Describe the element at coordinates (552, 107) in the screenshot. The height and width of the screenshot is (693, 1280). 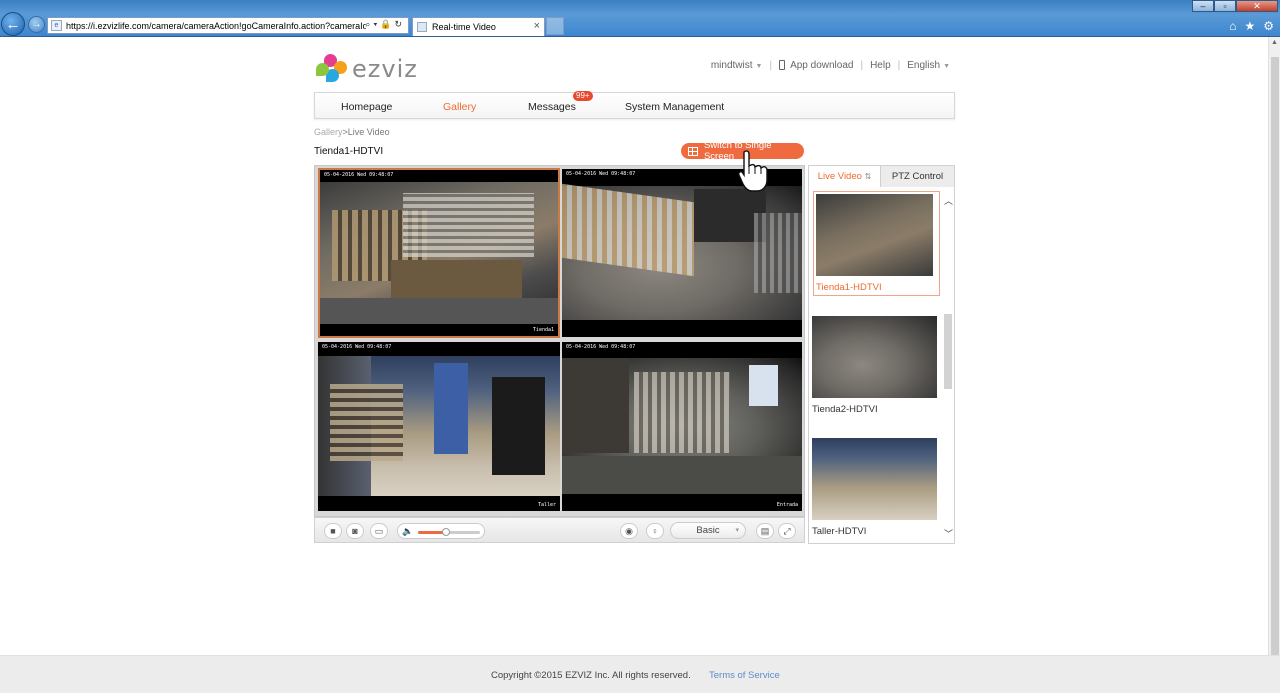
I see `nav-messages: Messages` at that location.